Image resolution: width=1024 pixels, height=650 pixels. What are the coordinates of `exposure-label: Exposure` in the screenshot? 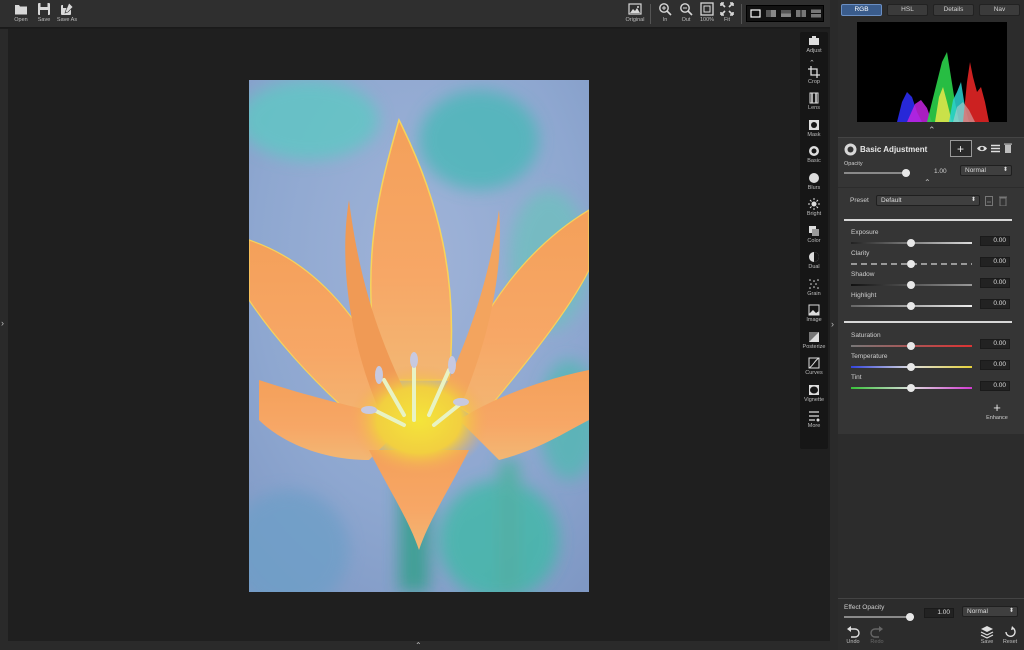 It's located at (865, 232).